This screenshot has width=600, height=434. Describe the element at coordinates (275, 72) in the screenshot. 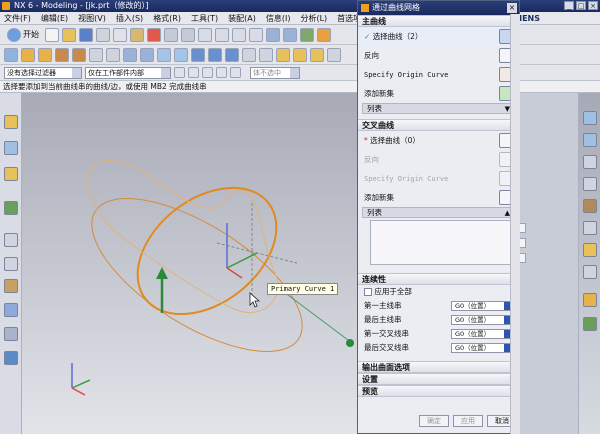

I see `curve-rule-select: 体不选中` at that location.